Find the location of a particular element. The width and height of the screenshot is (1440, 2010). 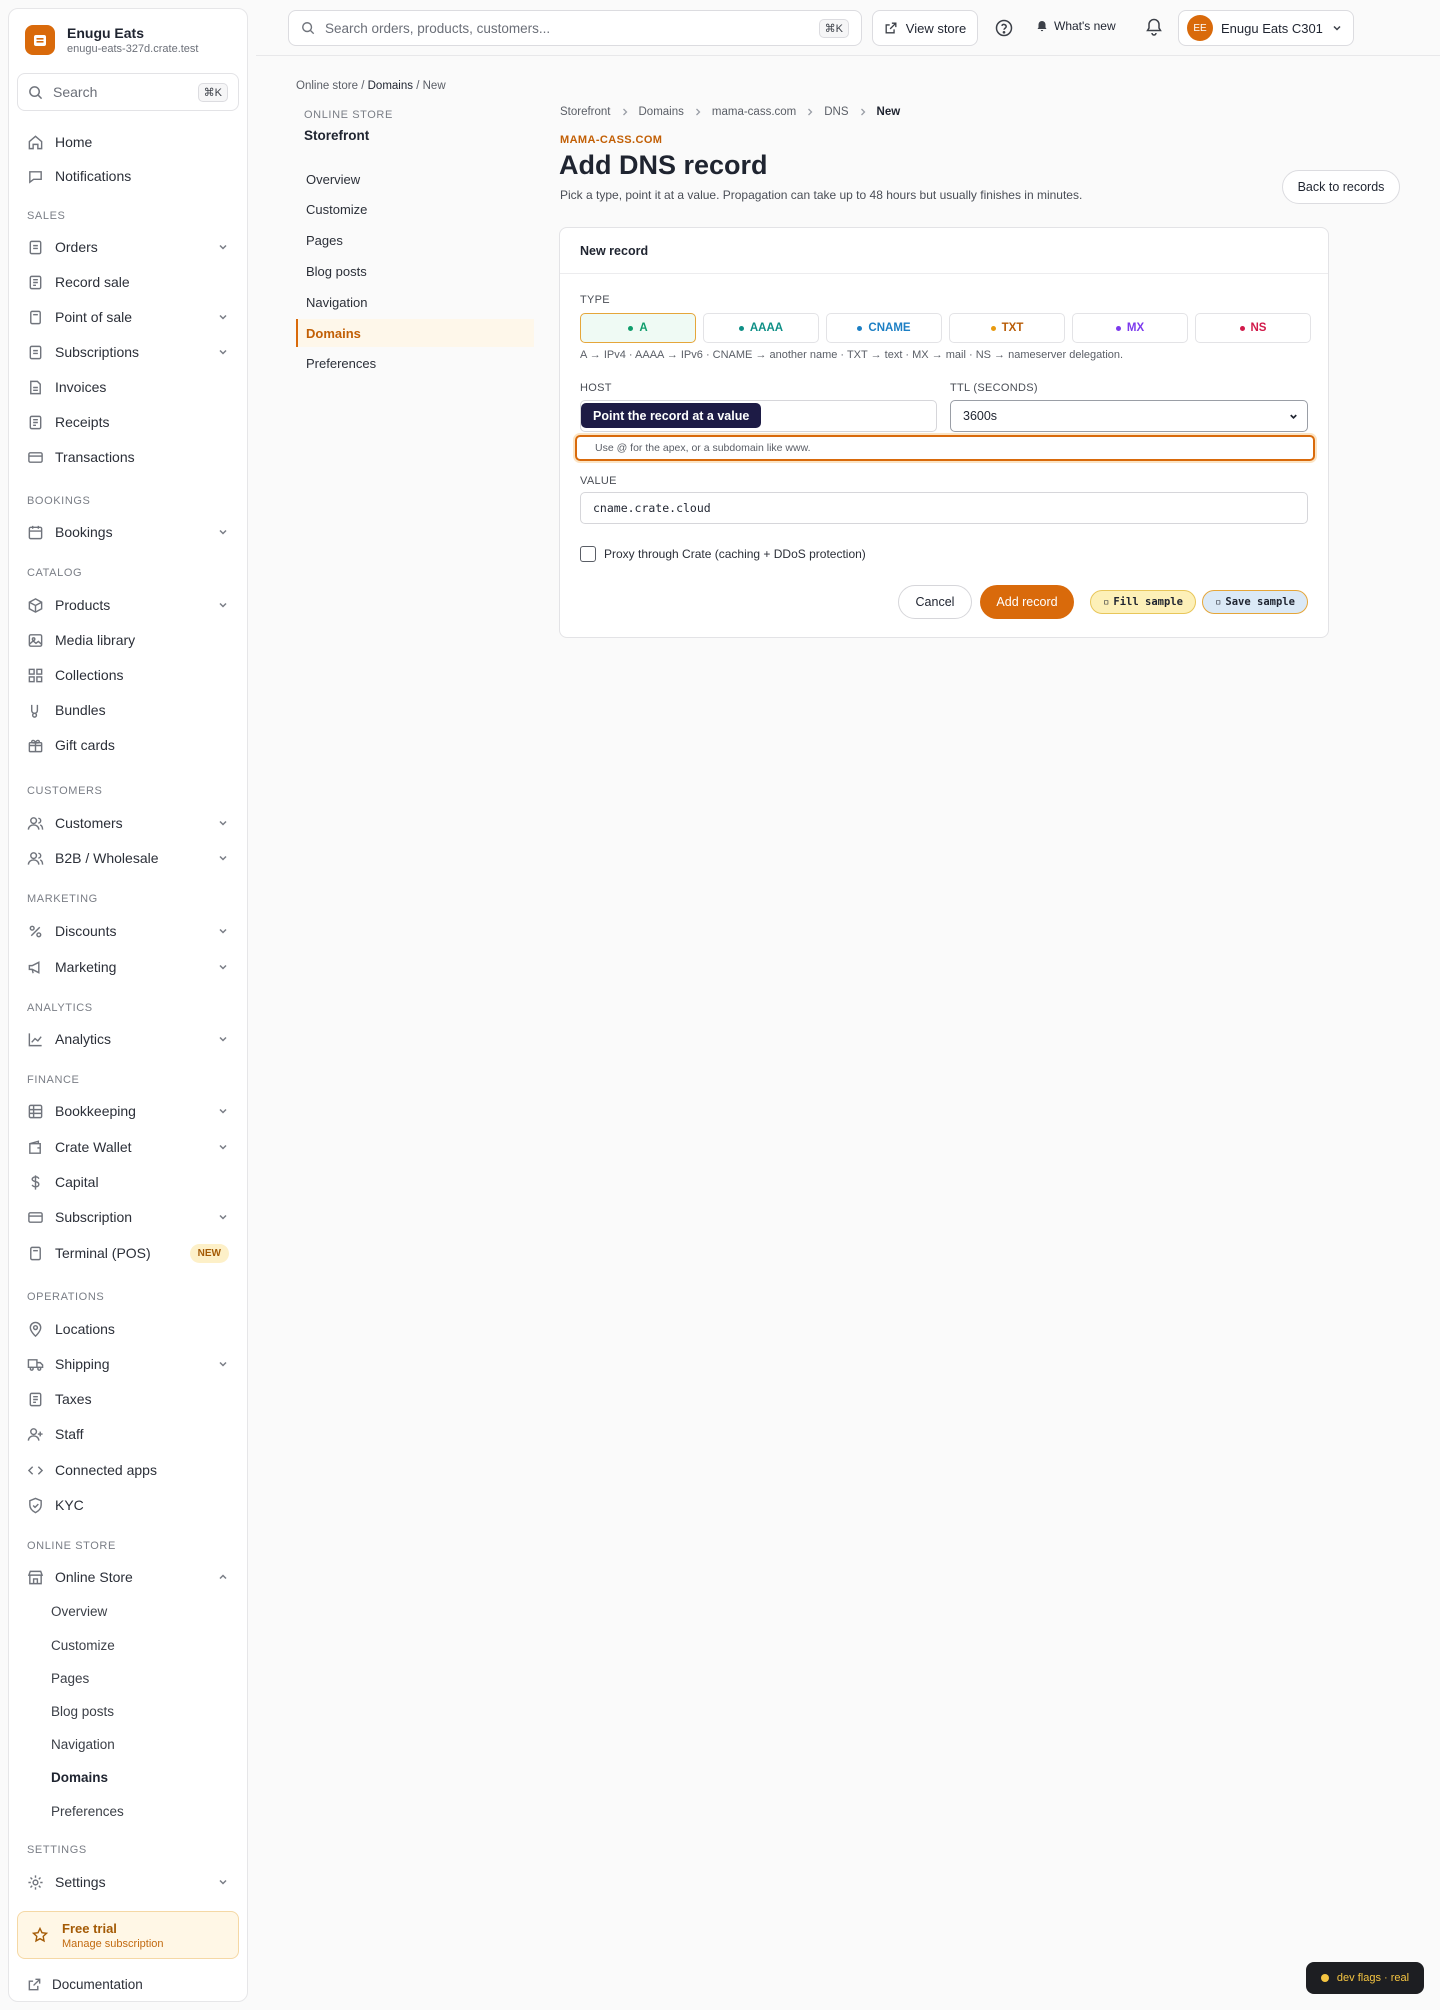

subnav-item-pages: Pages is located at coordinates (415, 240).